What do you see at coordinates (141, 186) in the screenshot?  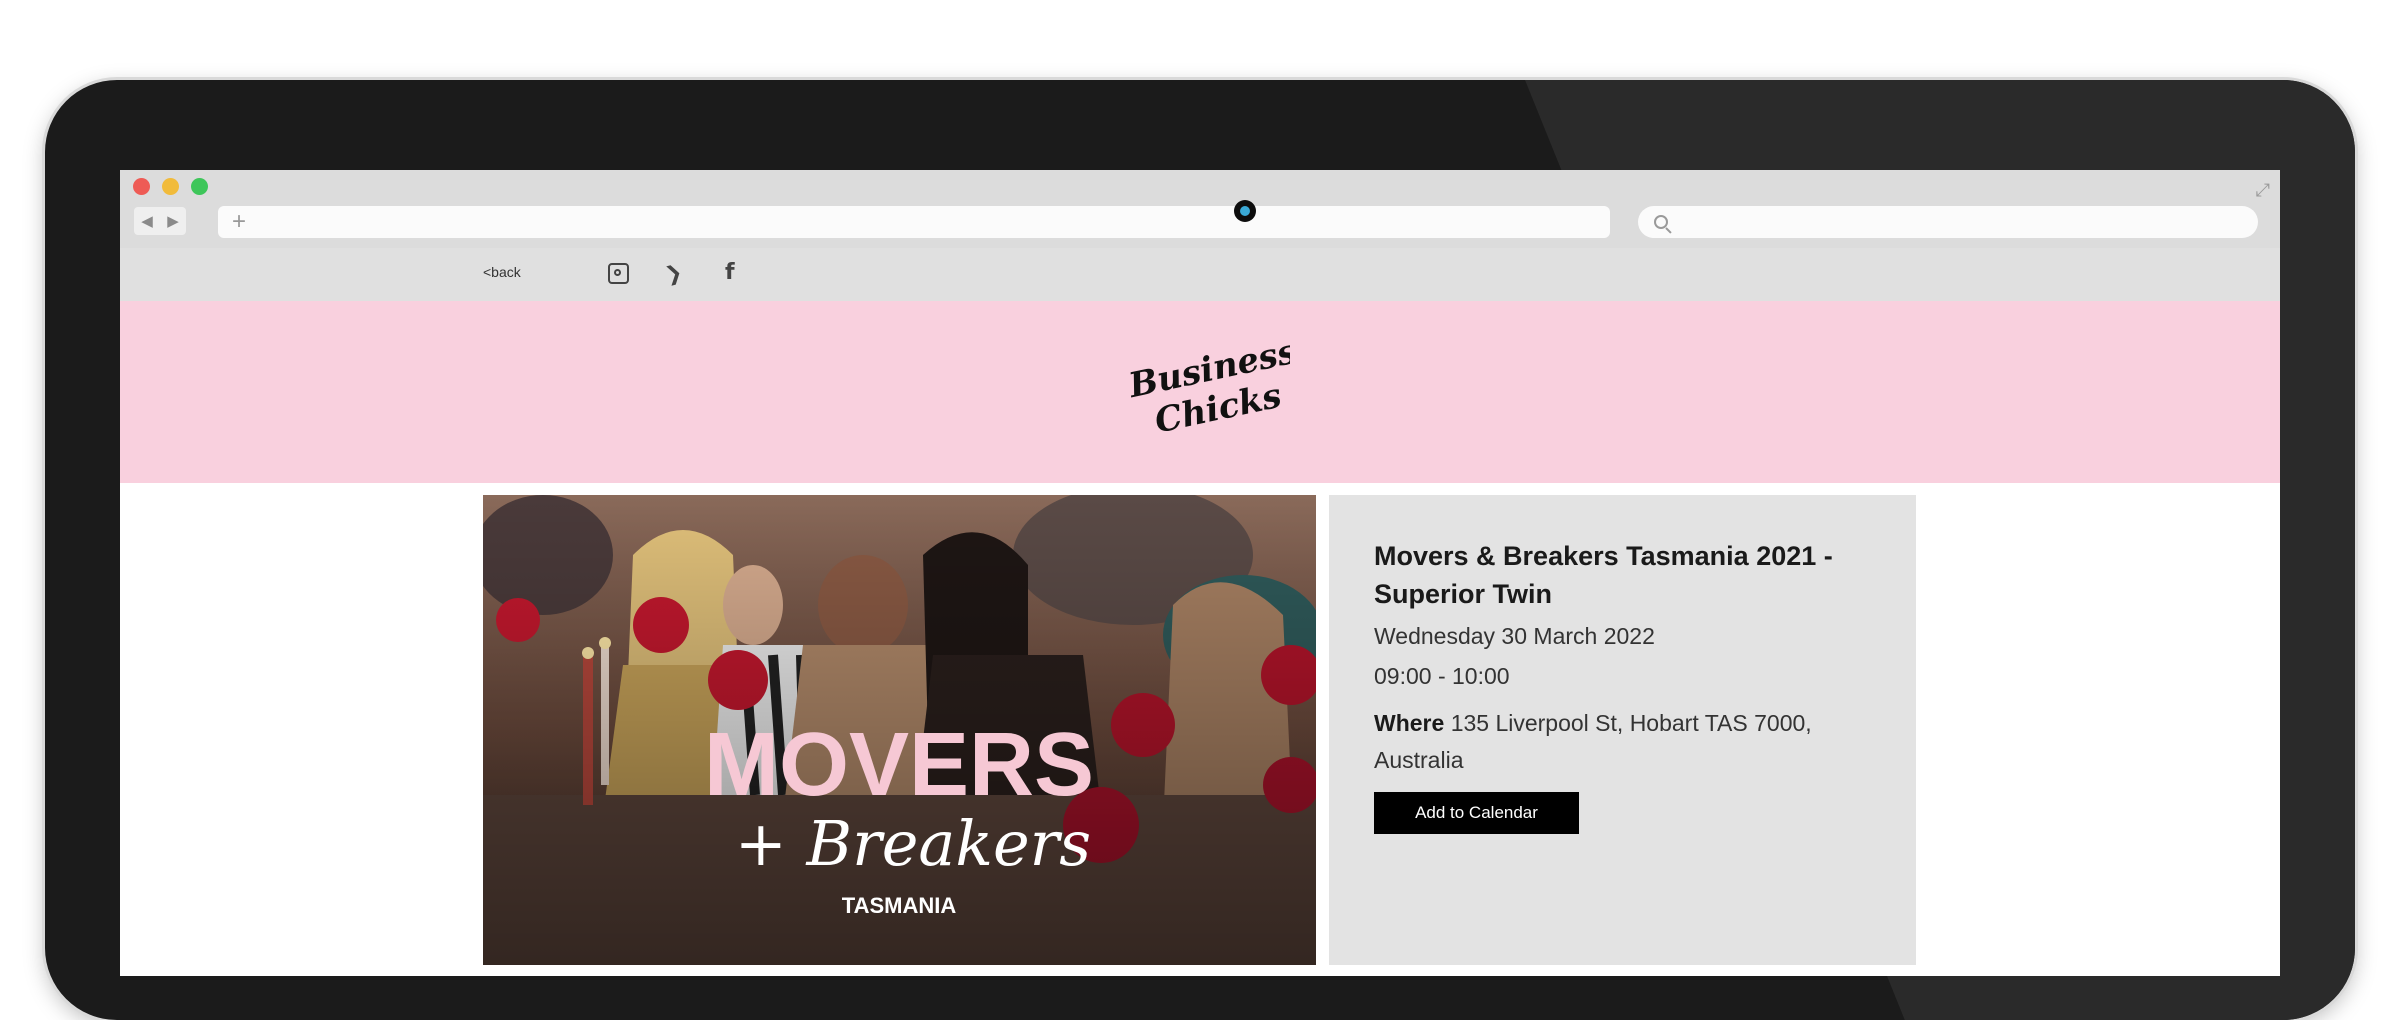 I see `close-window-button` at bounding box center [141, 186].